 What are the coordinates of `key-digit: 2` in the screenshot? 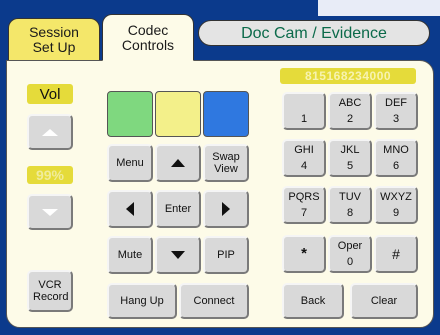 It's located at (350, 119).